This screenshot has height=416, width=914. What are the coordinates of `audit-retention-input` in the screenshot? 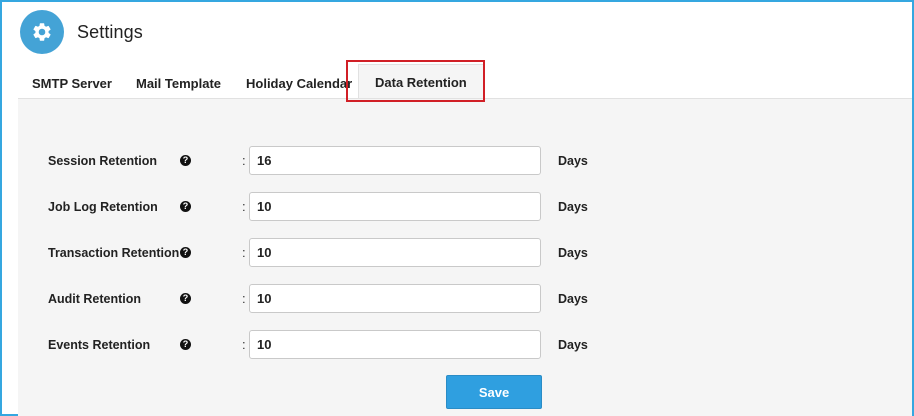 It's located at (395, 298).